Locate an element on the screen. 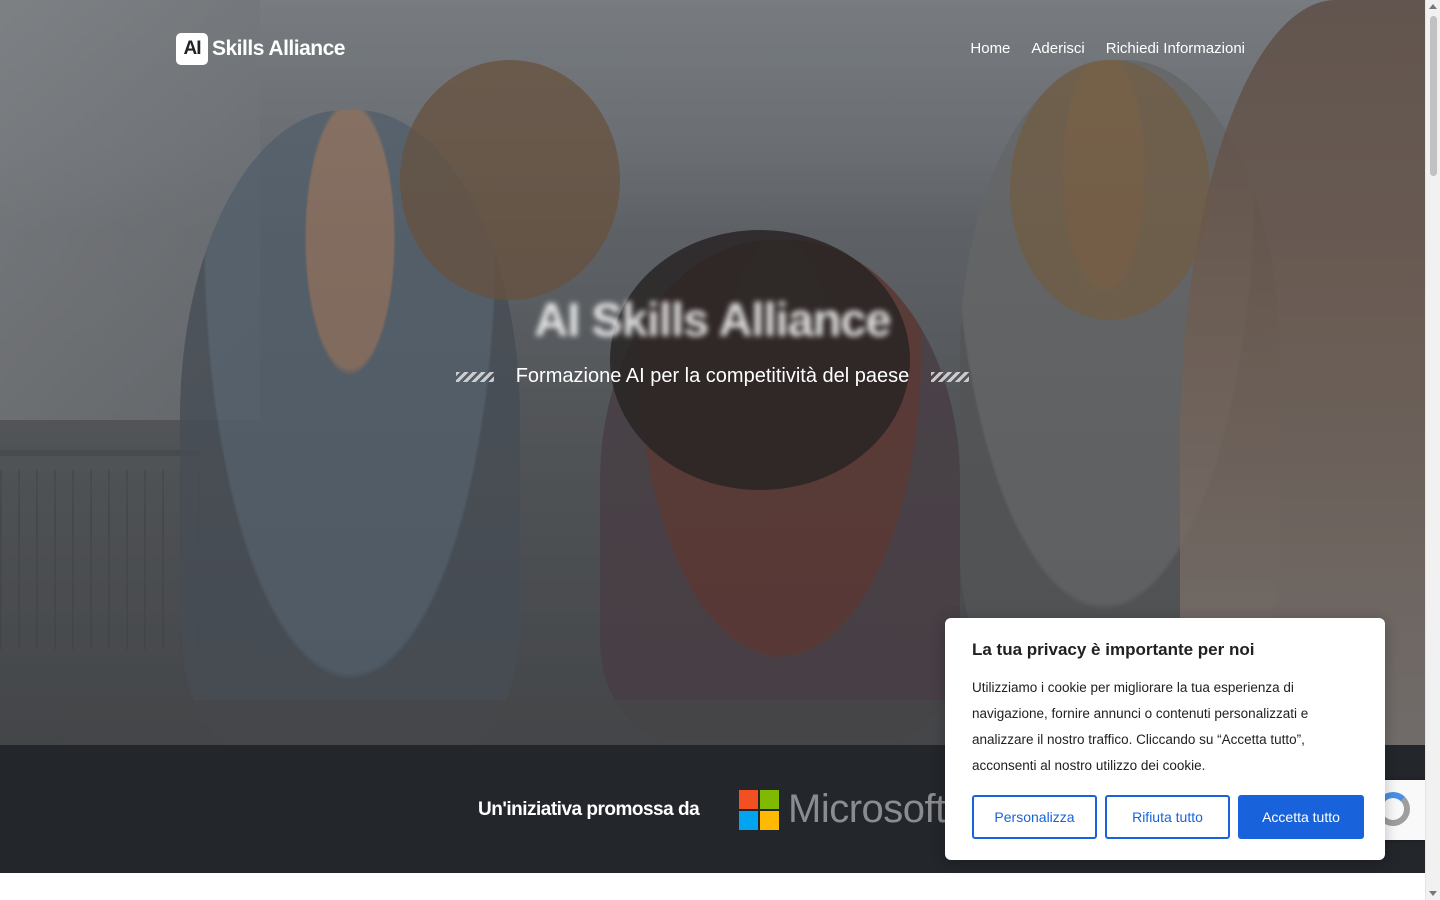 The width and height of the screenshot is (1440, 900). logo-text: Skills Alliance is located at coordinates (278, 48).